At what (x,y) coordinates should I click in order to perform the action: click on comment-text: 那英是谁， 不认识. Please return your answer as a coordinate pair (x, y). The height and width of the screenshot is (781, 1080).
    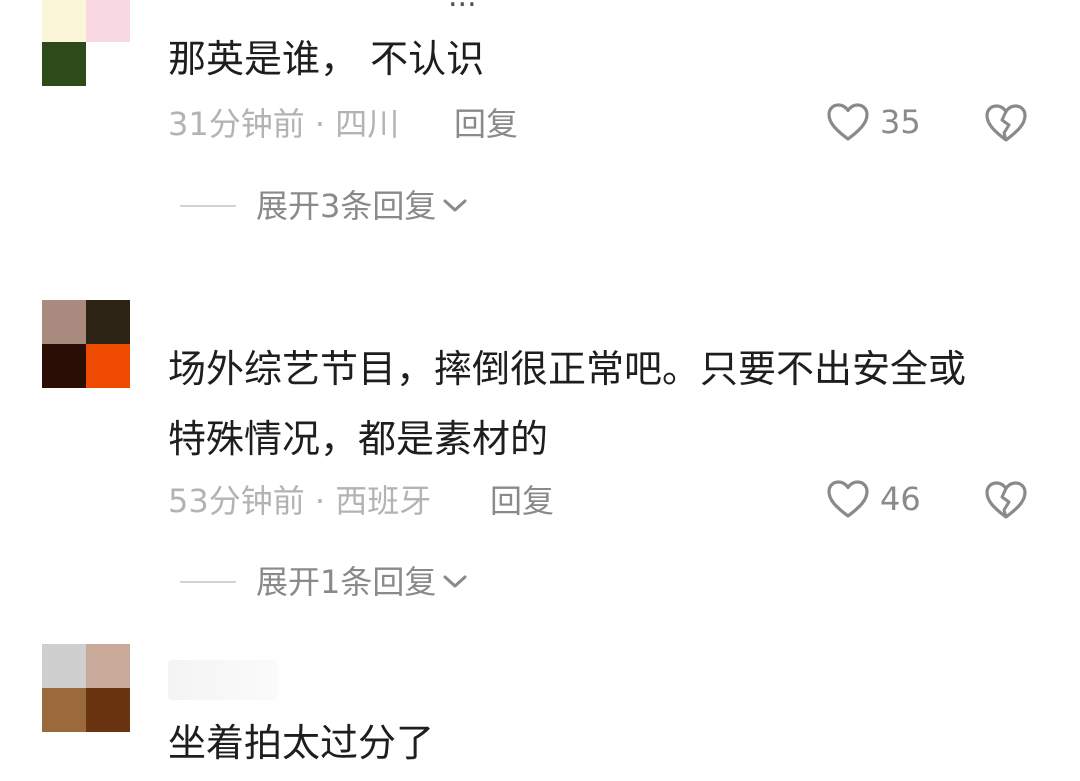
    Looking at the image, I should click on (326, 59).